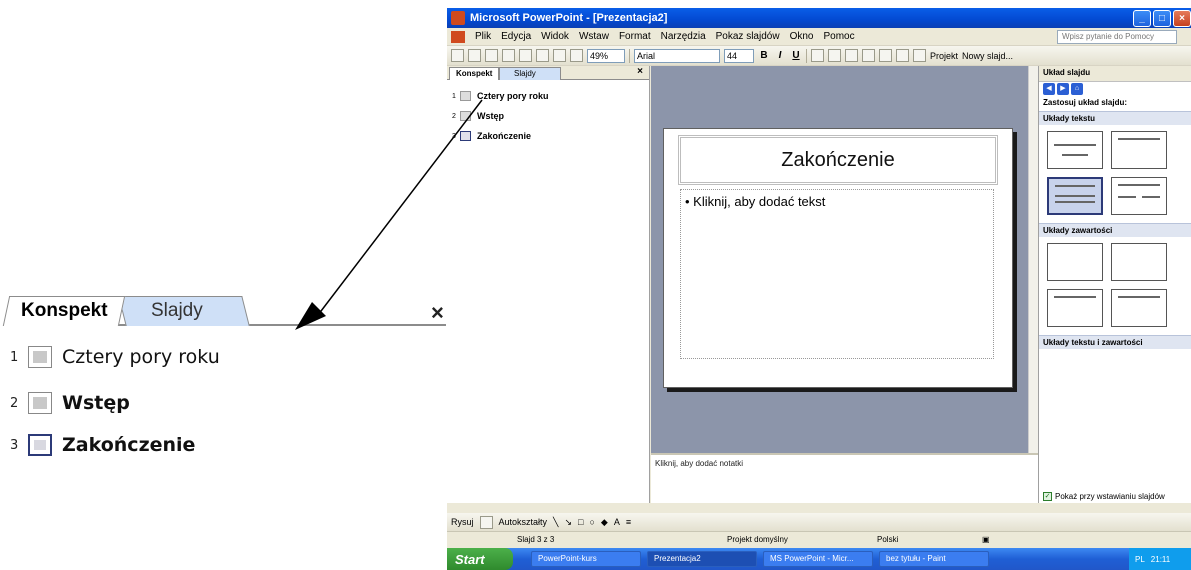 The width and height of the screenshot is (1191, 570). What do you see at coordinates (491, 136) in the screenshot?
I see `outline-item-3: 3 Zakończenie` at bounding box center [491, 136].